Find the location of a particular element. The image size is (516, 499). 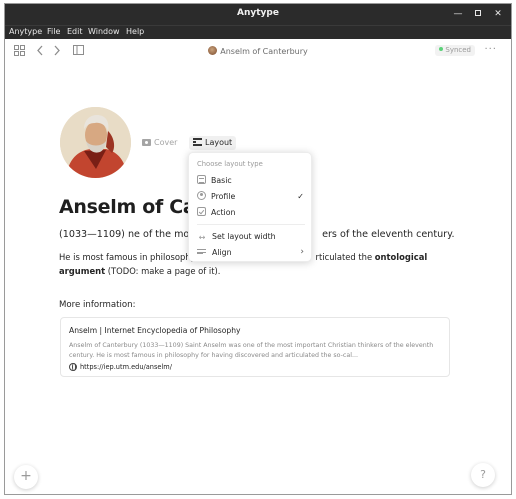

globe-icon is located at coordinates (73, 367).